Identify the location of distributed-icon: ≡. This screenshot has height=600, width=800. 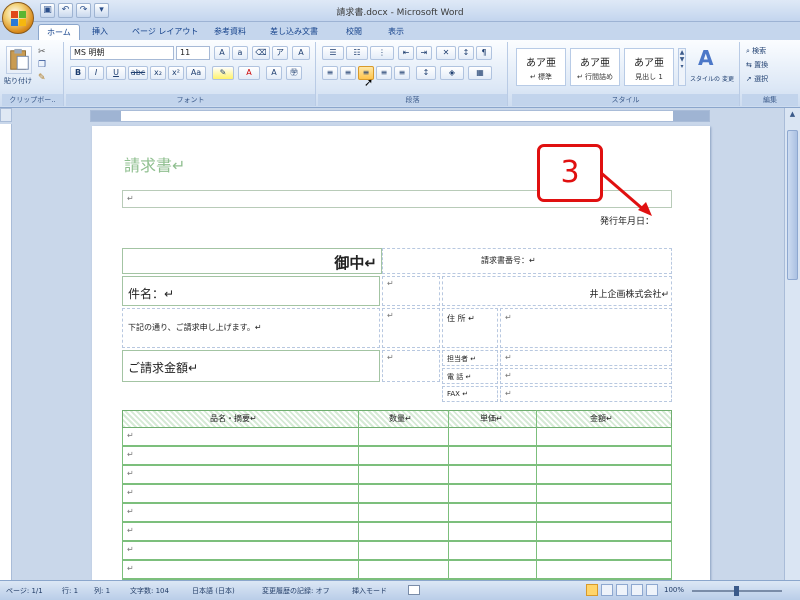
(402, 73).